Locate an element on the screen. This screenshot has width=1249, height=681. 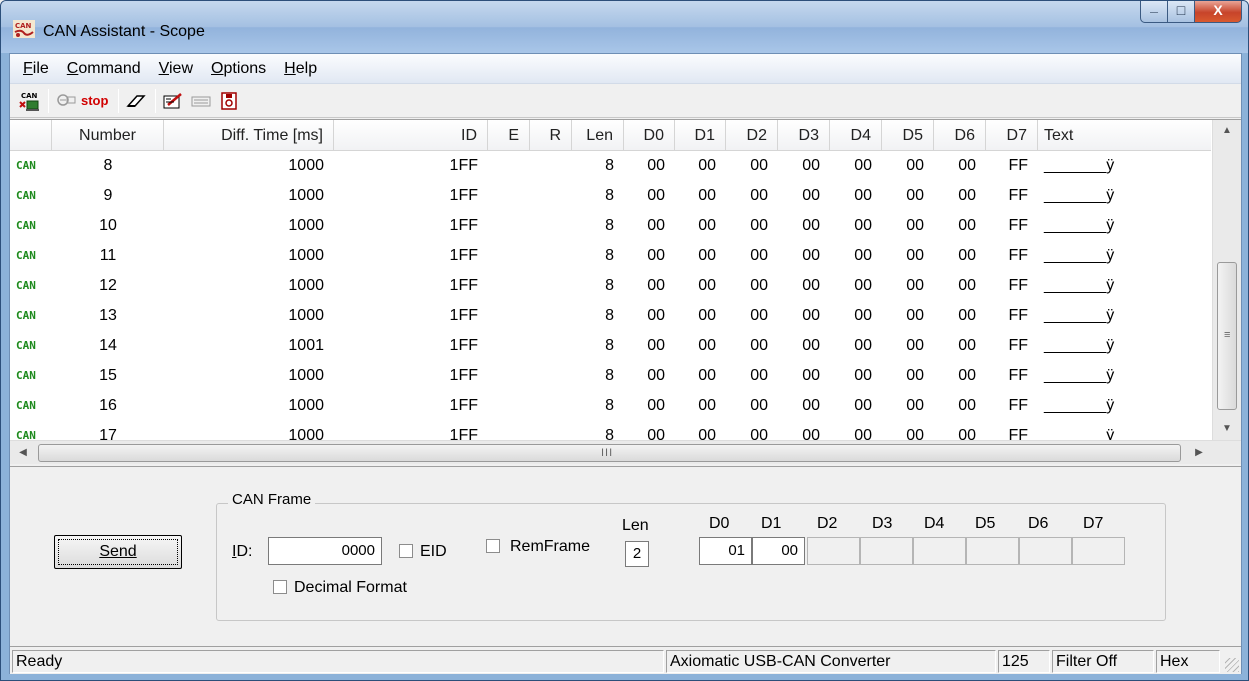
id-label: ID: is located at coordinates (242, 551).